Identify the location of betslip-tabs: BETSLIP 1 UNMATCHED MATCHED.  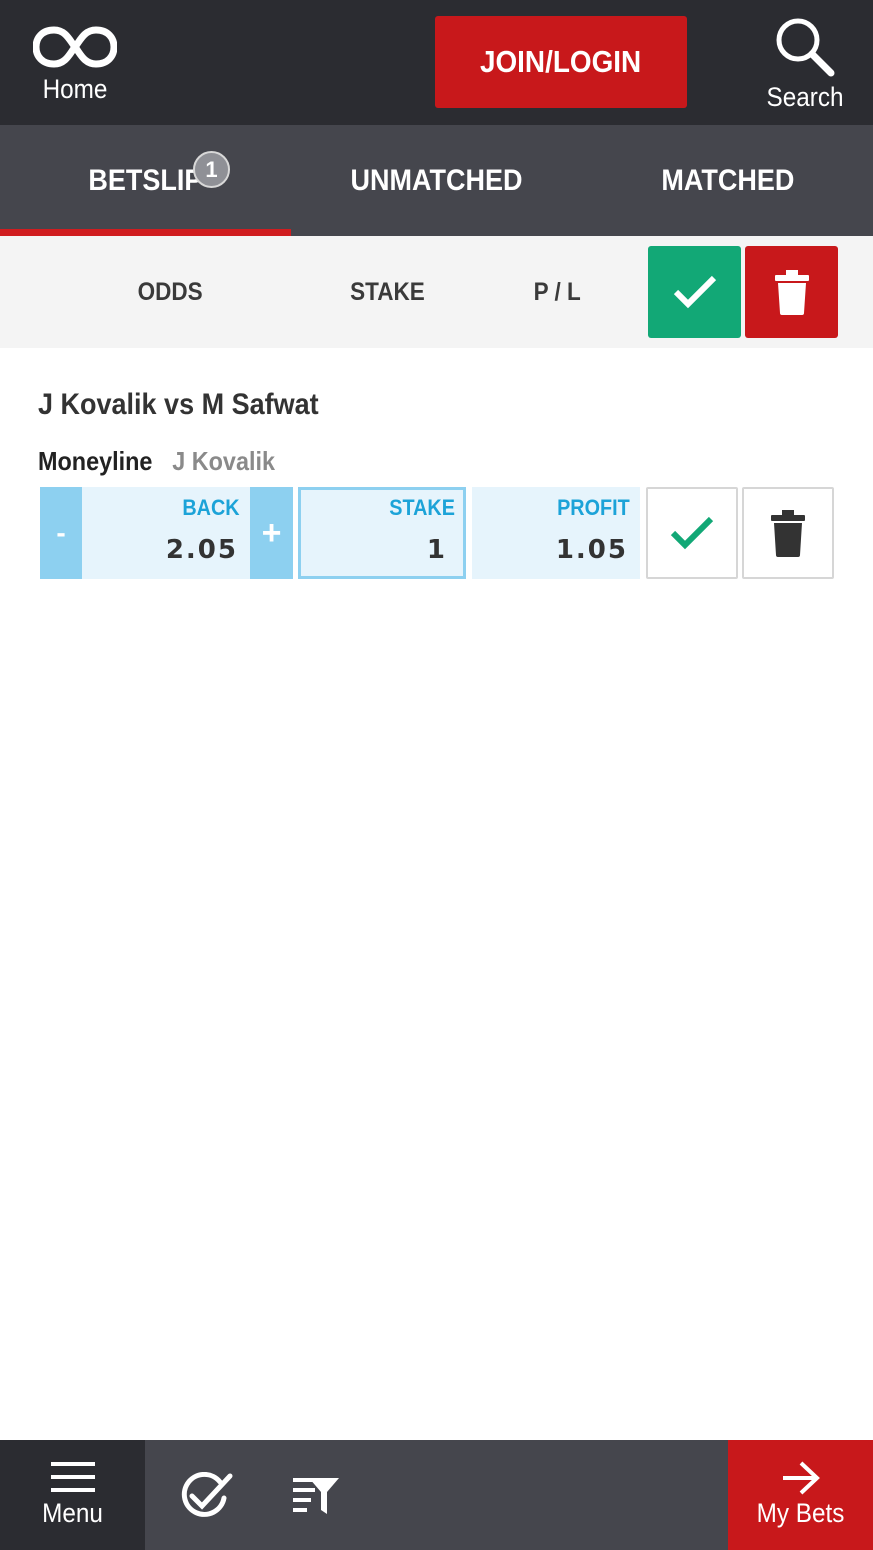
(436, 180).